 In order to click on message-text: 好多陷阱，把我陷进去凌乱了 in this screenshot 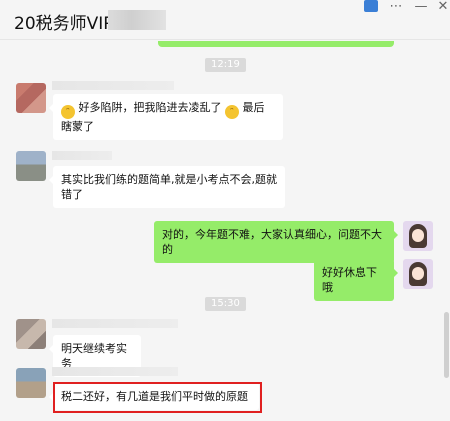, I will do `click(150, 107)`.